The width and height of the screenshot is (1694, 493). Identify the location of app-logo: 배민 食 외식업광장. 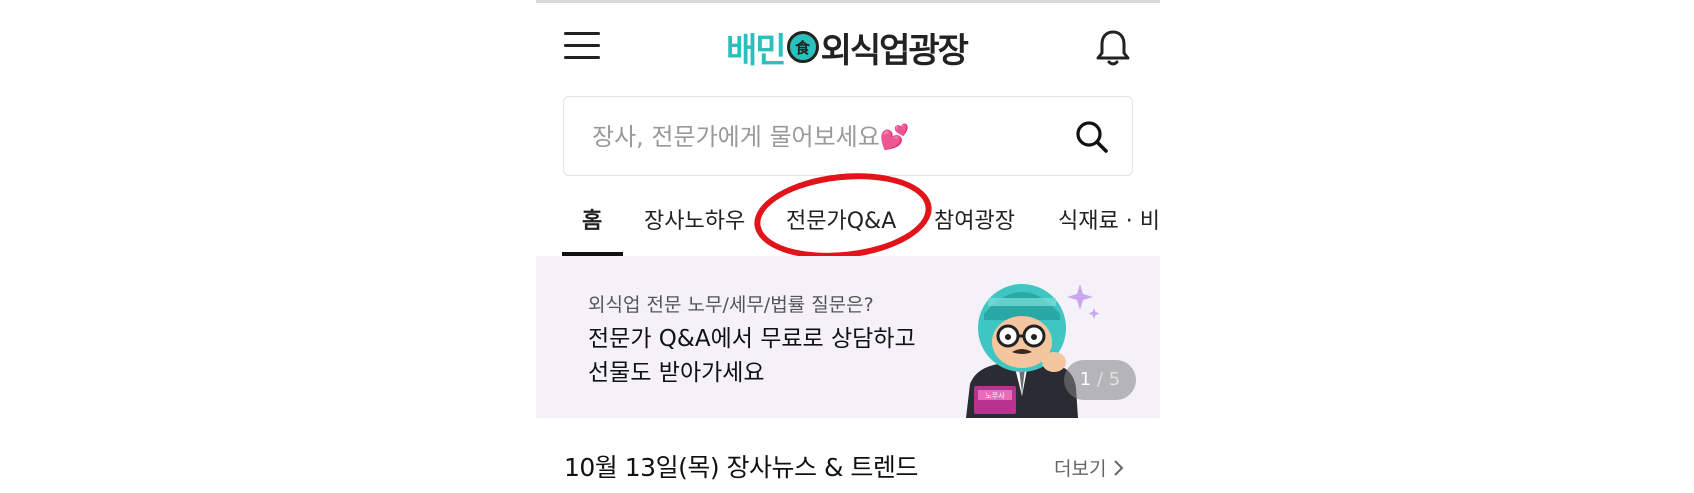
(847, 47).